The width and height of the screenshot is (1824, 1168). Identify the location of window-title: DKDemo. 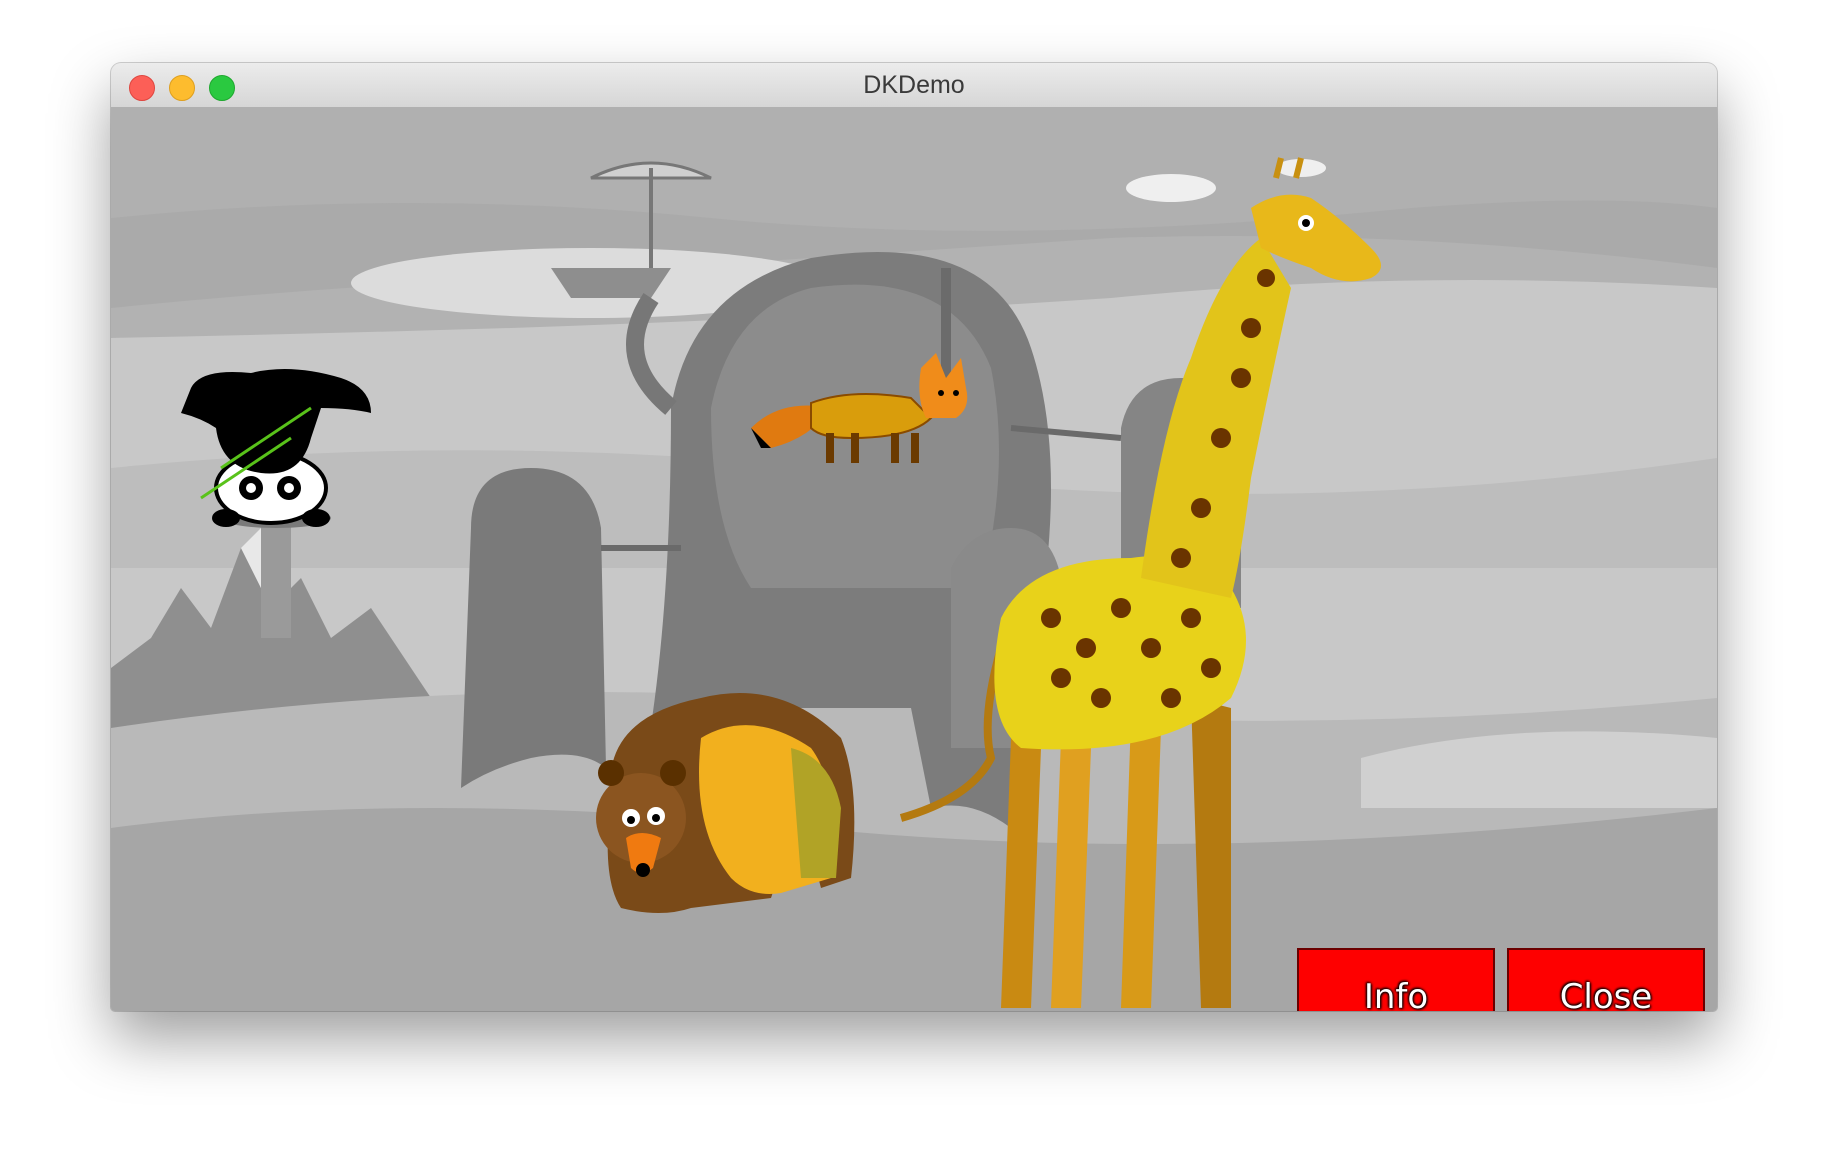
(914, 85).